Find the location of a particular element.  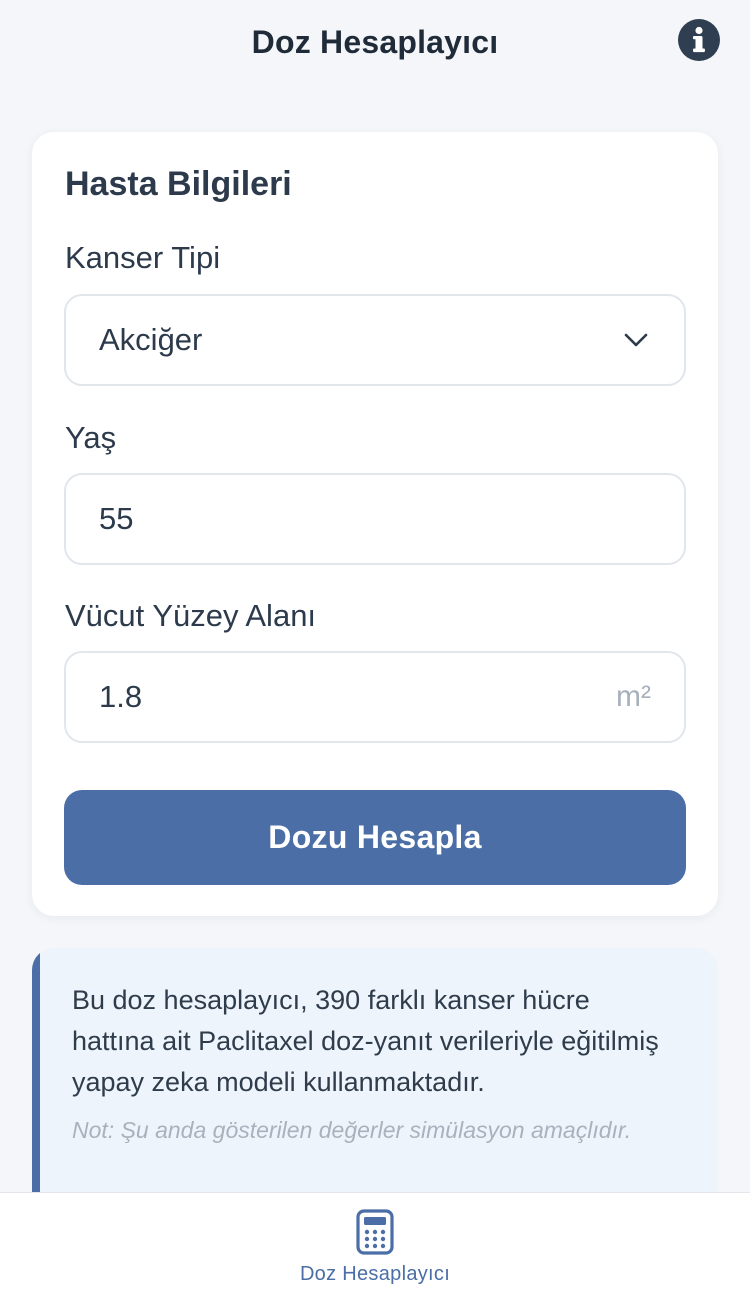

page-title: Doz Hesaplayıcı is located at coordinates (375, 41).